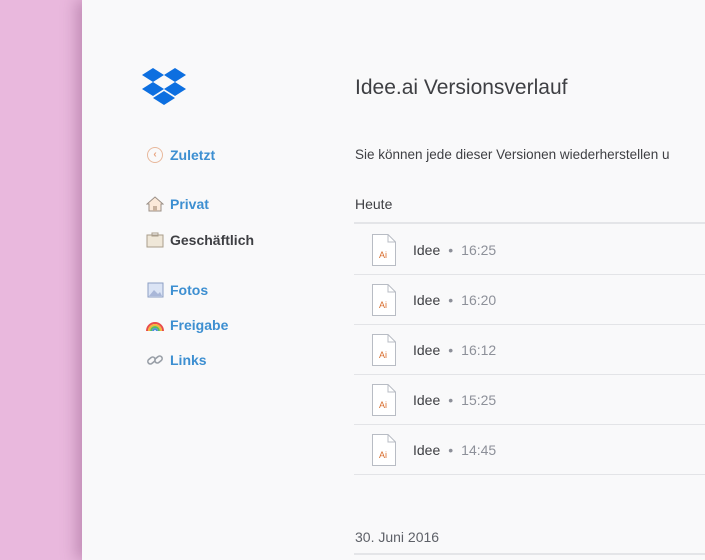  What do you see at coordinates (155, 325) in the screenshot?
I see `rainbow-icon` at bounding box center [155, 325].